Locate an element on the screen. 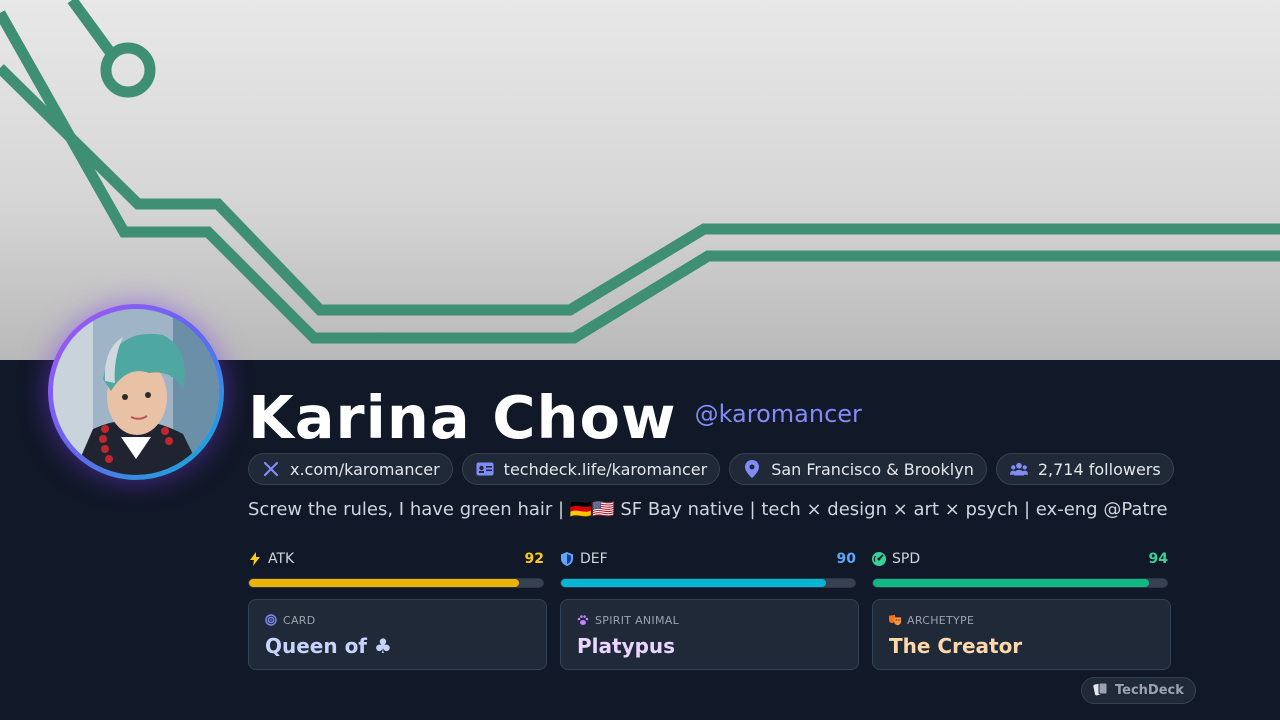 Image resolution: width=1280 pixels, height=720 pixels. x-logo-icon is located at coordinates (271, 469).